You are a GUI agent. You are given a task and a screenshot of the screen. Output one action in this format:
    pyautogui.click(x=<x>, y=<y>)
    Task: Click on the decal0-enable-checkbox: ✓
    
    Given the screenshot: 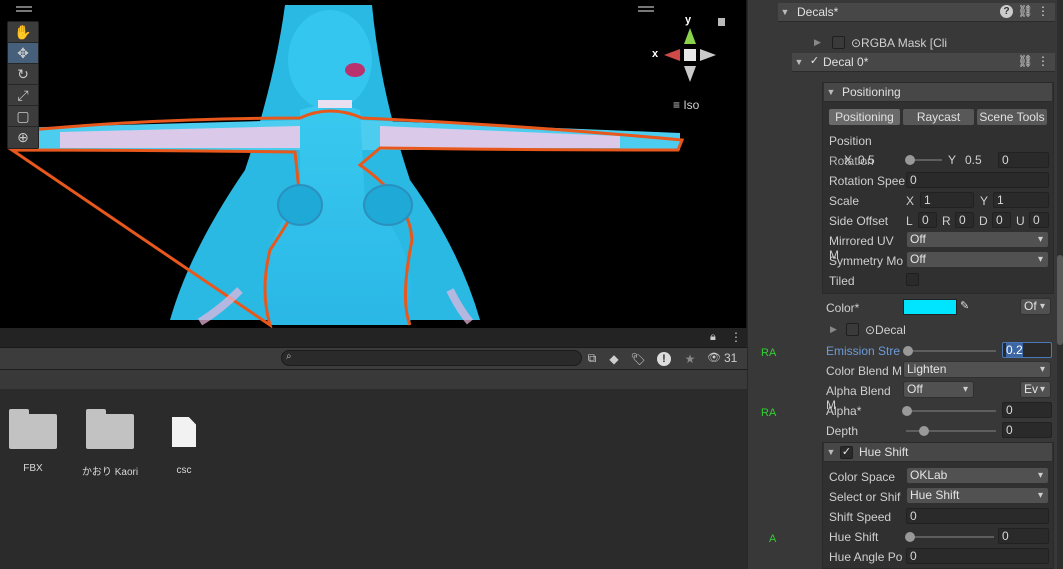 What is the action you would take?
    pyautogui.click(x=814, y=62)
    